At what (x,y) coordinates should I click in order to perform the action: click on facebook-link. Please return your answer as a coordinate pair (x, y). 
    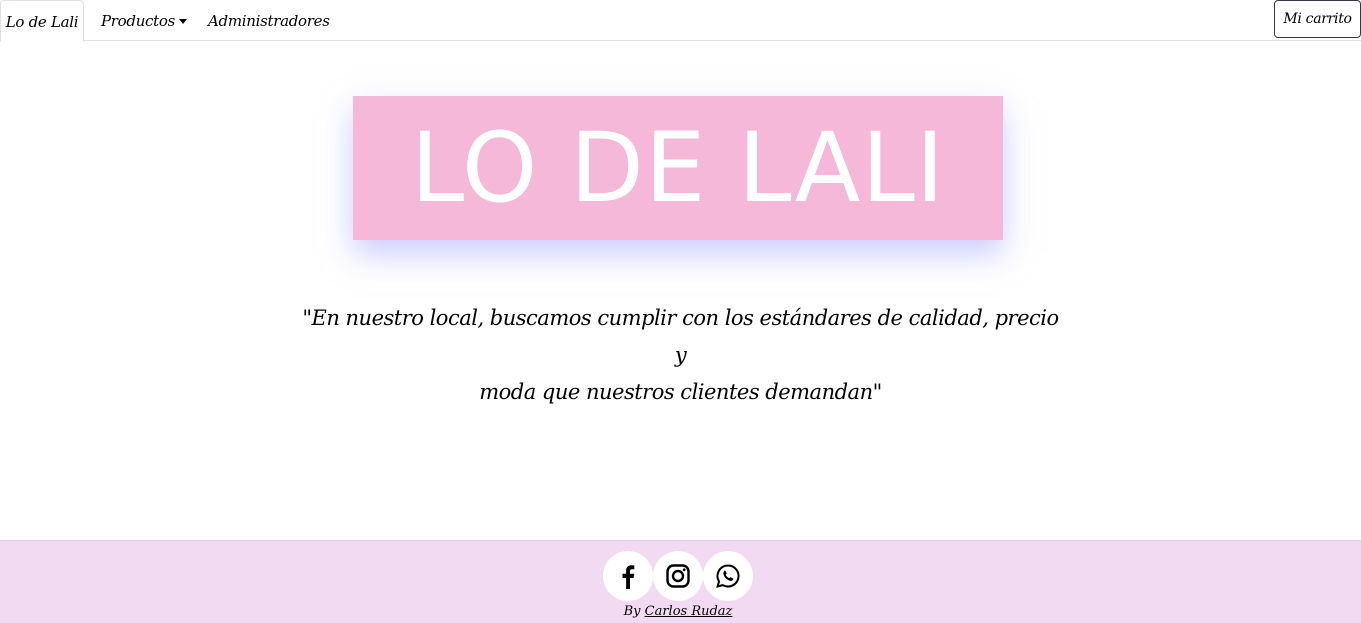
    Looking at the image, I should click on (628, 576).